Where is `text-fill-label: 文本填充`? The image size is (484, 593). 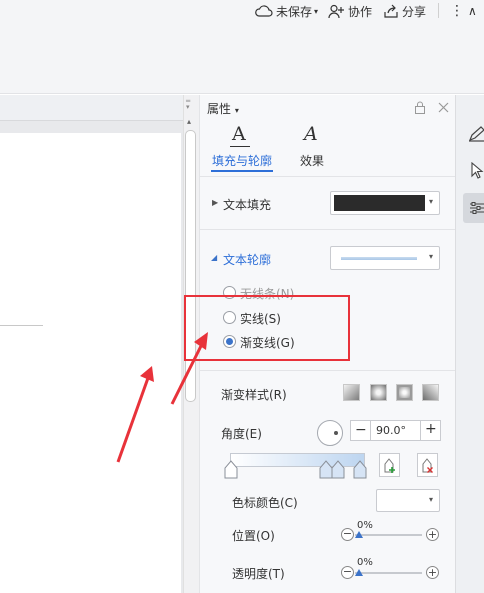 text-fill-label: 文本填充 is located at coordinates (247, 205).